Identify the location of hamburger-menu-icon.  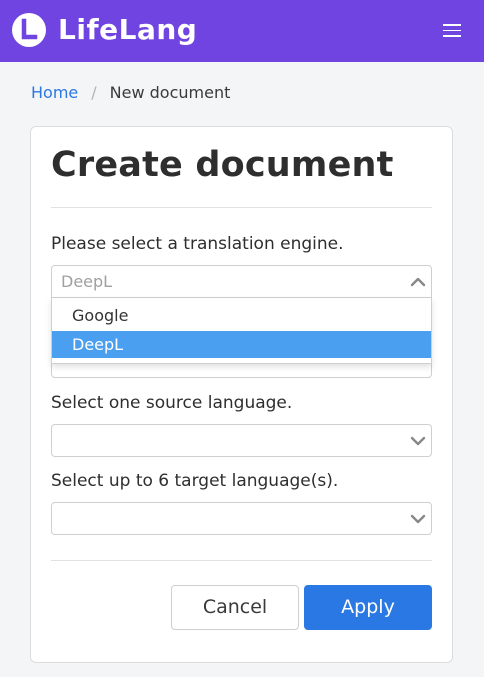
(452, 31).